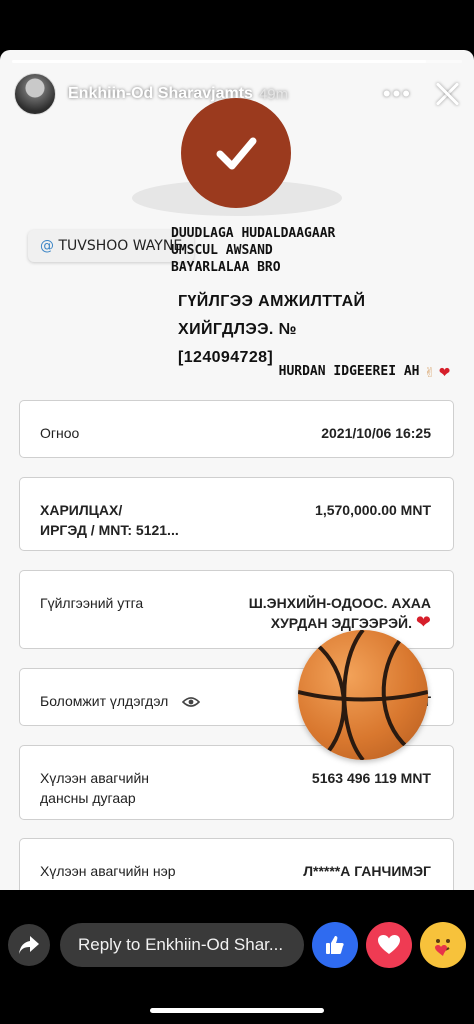 The height and width of the screenshot is (1024, 474). I want to click on post-time: 49m, so click(273, 94).